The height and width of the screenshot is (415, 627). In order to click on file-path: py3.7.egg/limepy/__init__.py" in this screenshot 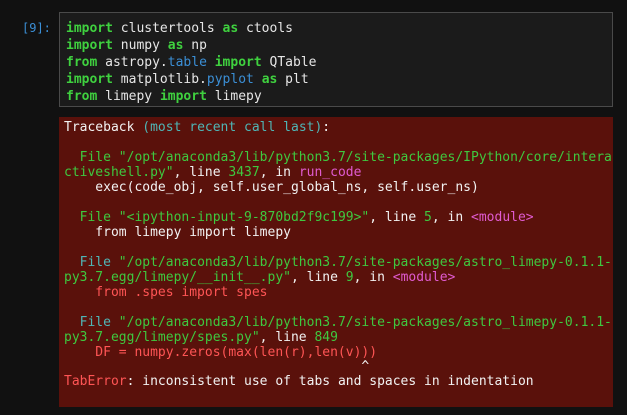, I will do `click(177, 277)`.